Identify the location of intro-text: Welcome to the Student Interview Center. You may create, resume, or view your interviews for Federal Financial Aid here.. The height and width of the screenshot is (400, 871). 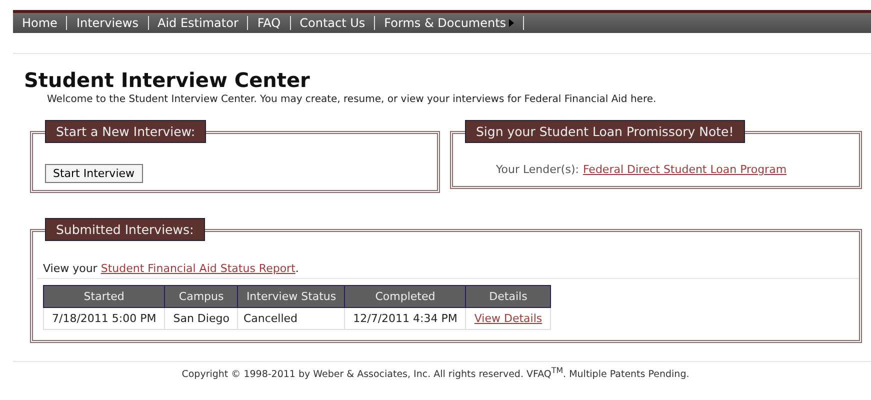
(352, 99).